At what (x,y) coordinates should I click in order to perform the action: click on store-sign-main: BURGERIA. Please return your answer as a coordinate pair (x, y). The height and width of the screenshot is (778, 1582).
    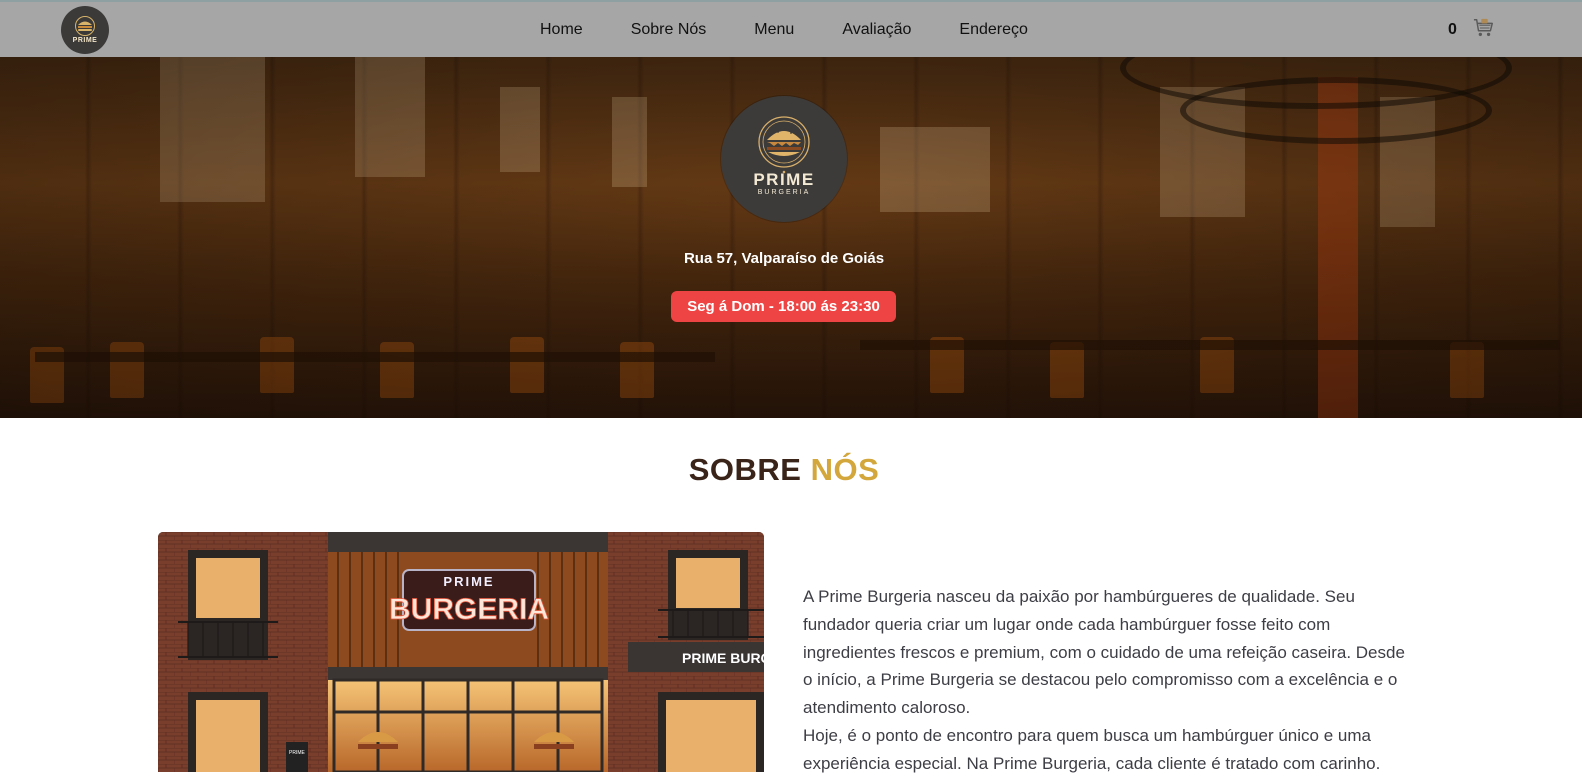
    Looking at the image, I should click on (469, 609).